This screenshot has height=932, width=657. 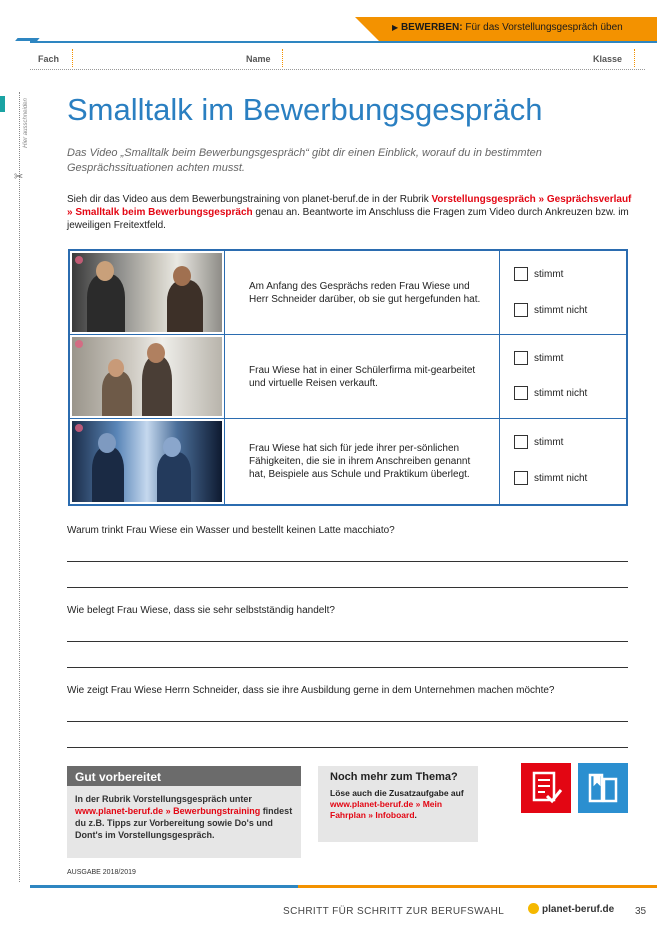 I want to click on header-rule, so click(x=343, y=42).